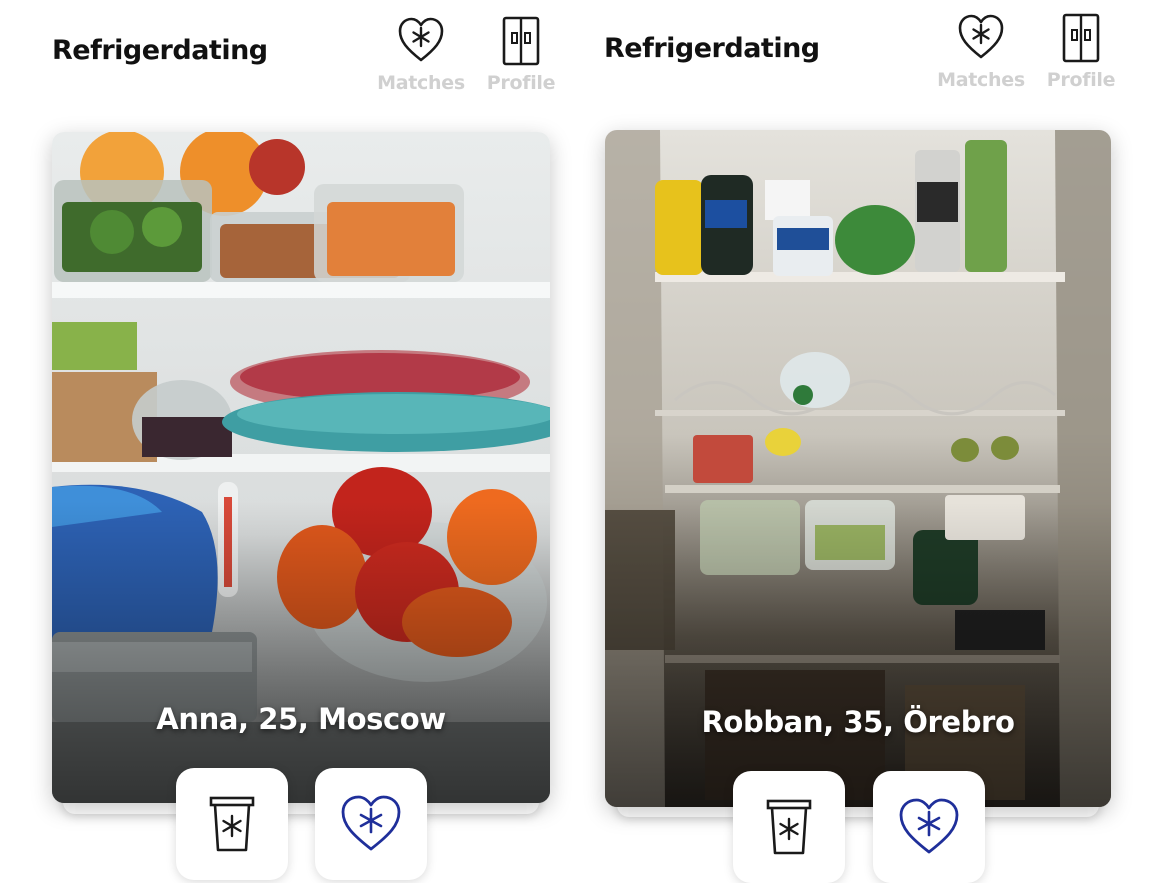 The width and height of the screenshot is (1154, 883). What do you see at coordinates (301, 719) in the screenshot?
I see `profile-caption: Anna, 25, Moscow` at bounding box center [301, 719].